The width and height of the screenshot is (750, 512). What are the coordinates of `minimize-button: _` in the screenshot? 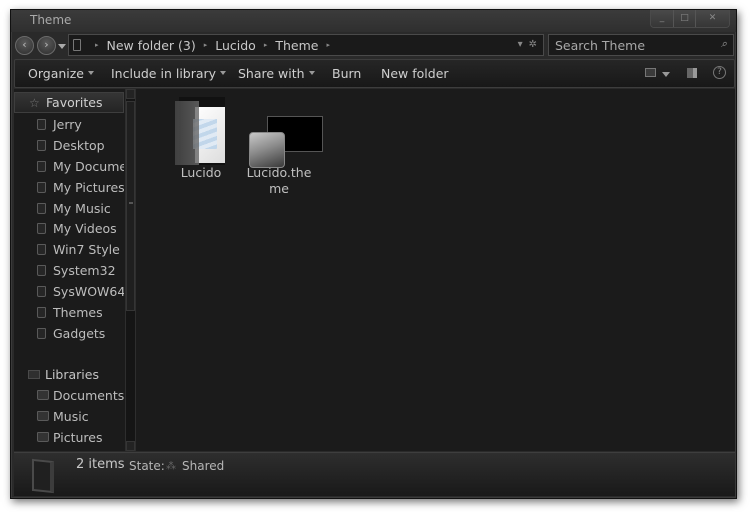 It's located at (662, 18).